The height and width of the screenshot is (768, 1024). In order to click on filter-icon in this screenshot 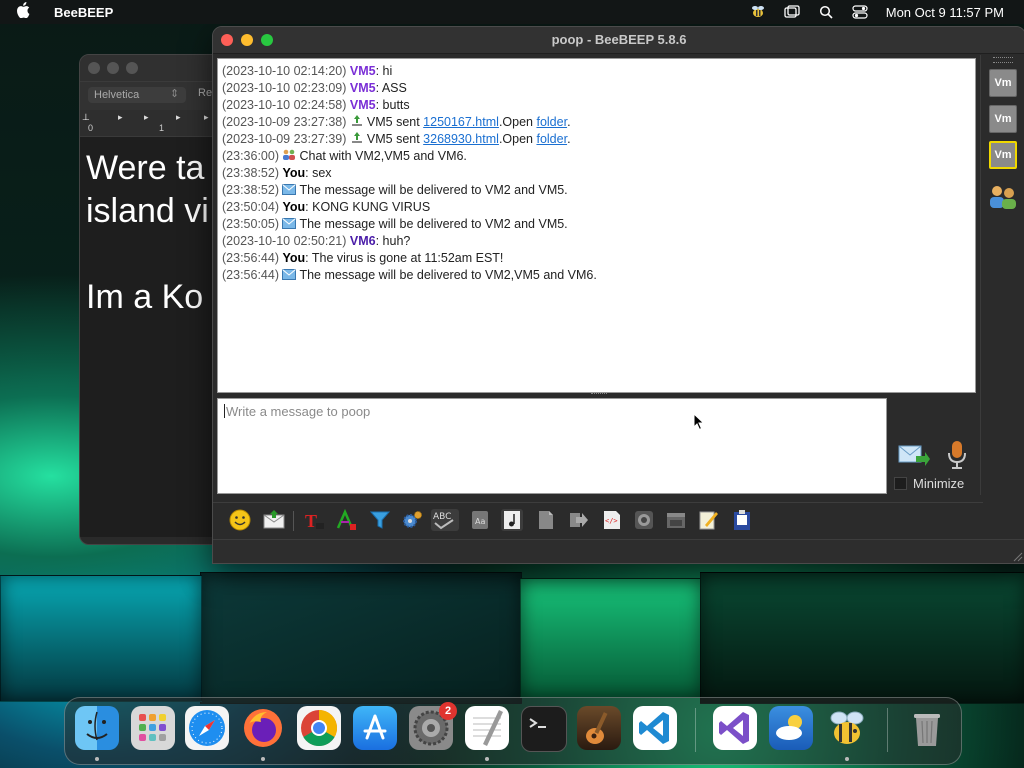, I will do `click(380, 520)`.